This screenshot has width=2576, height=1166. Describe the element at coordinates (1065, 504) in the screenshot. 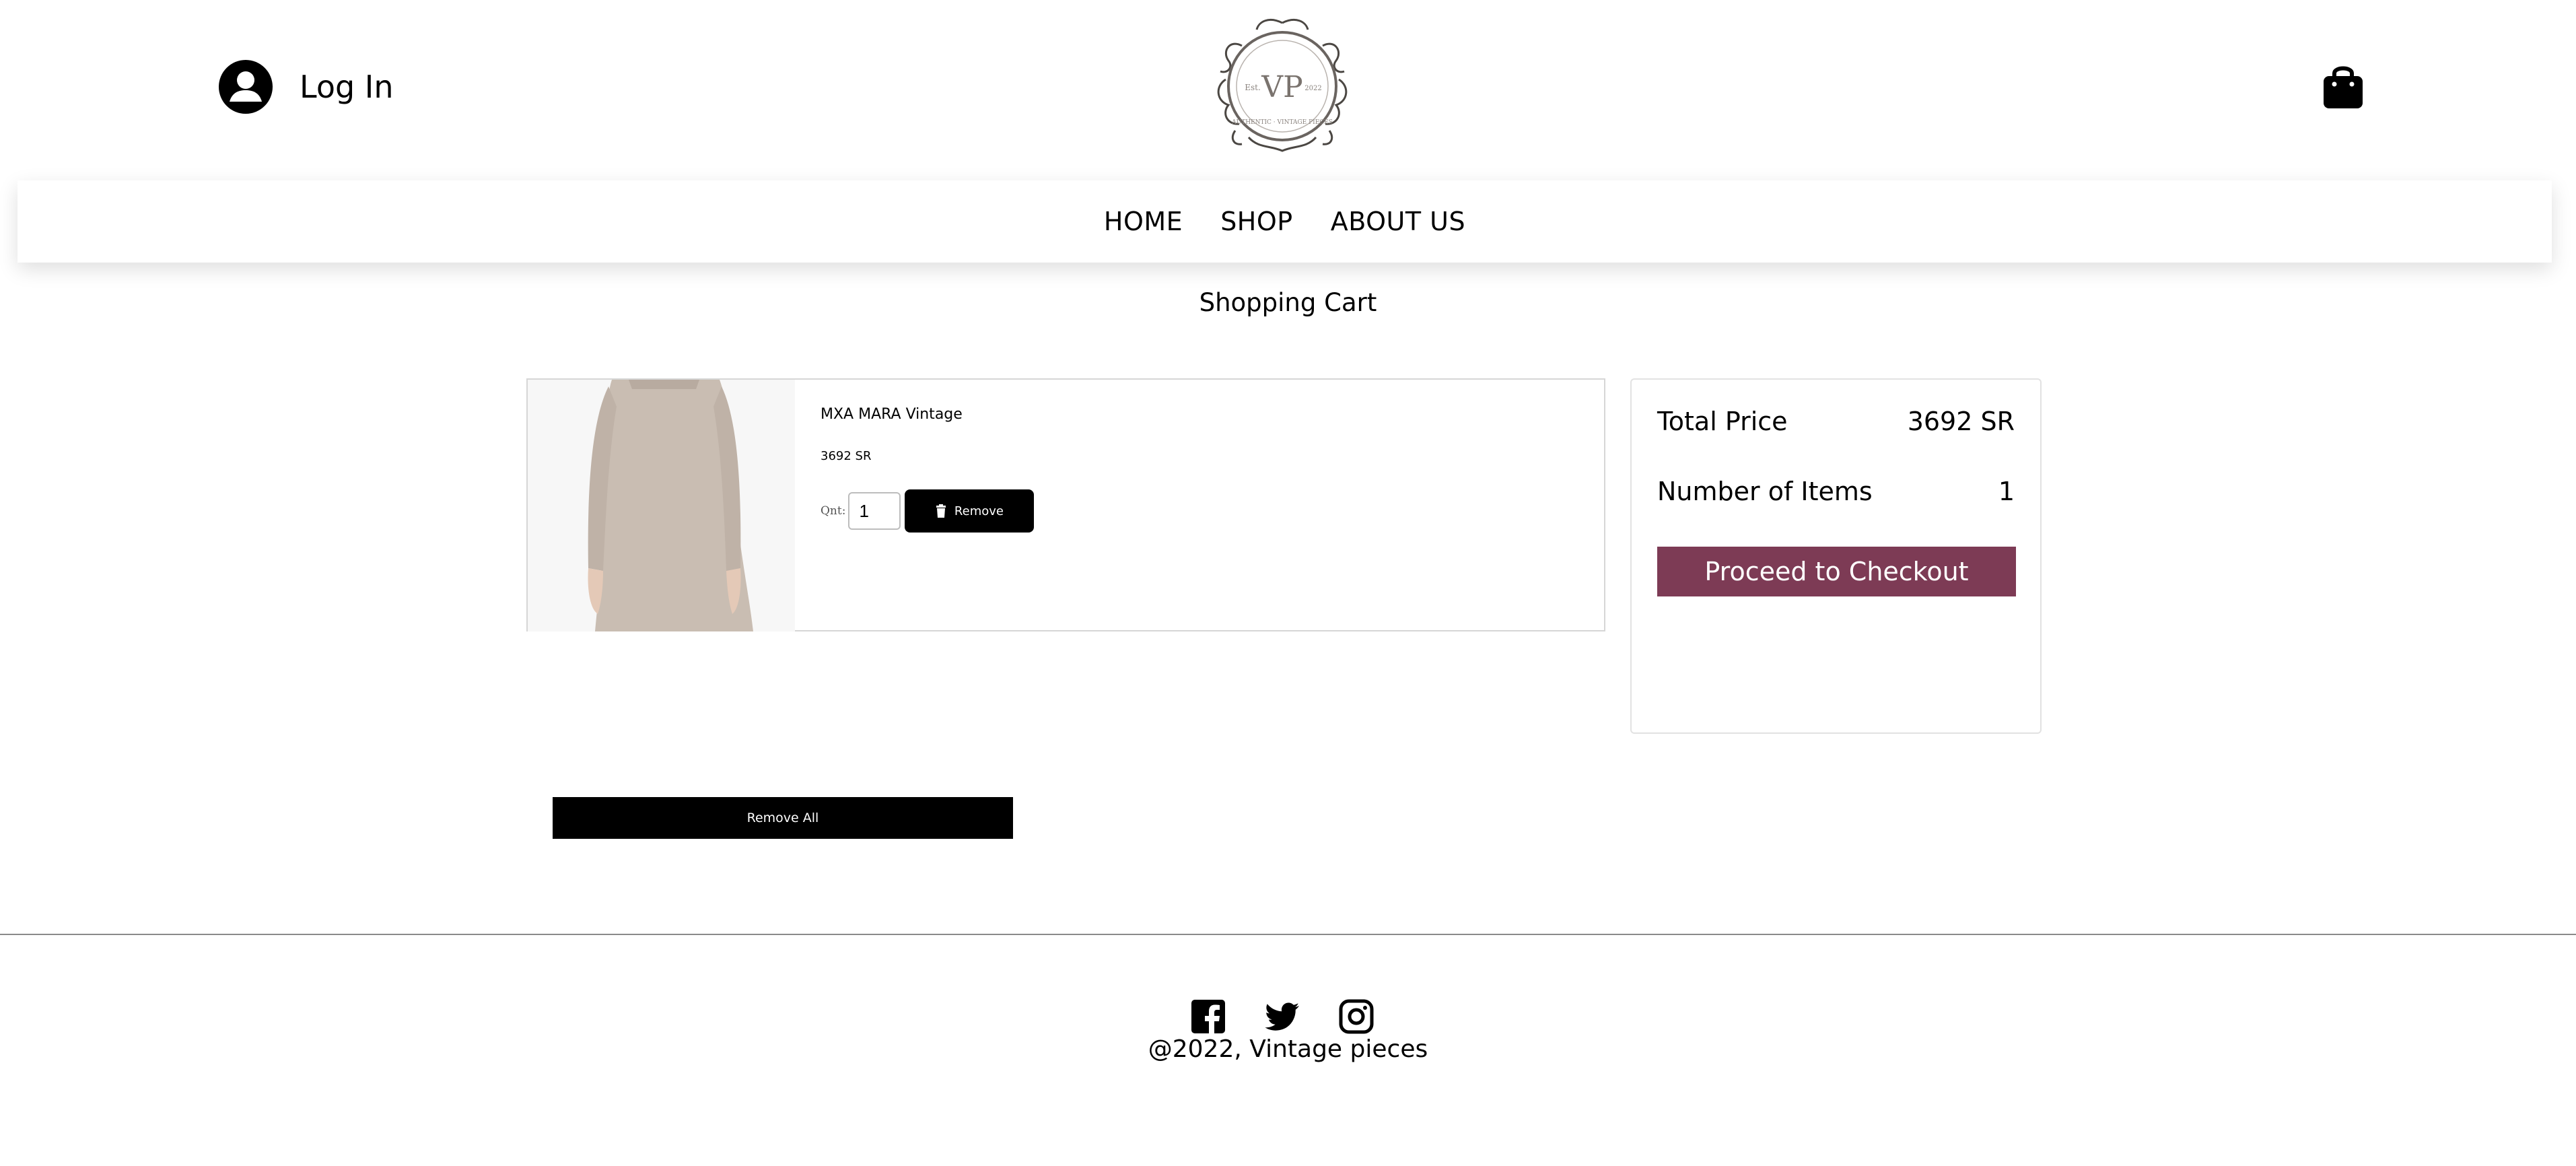

I see `cart-item: MXA MARA Vintage 3692 SR Qnt: Remove` at that location.